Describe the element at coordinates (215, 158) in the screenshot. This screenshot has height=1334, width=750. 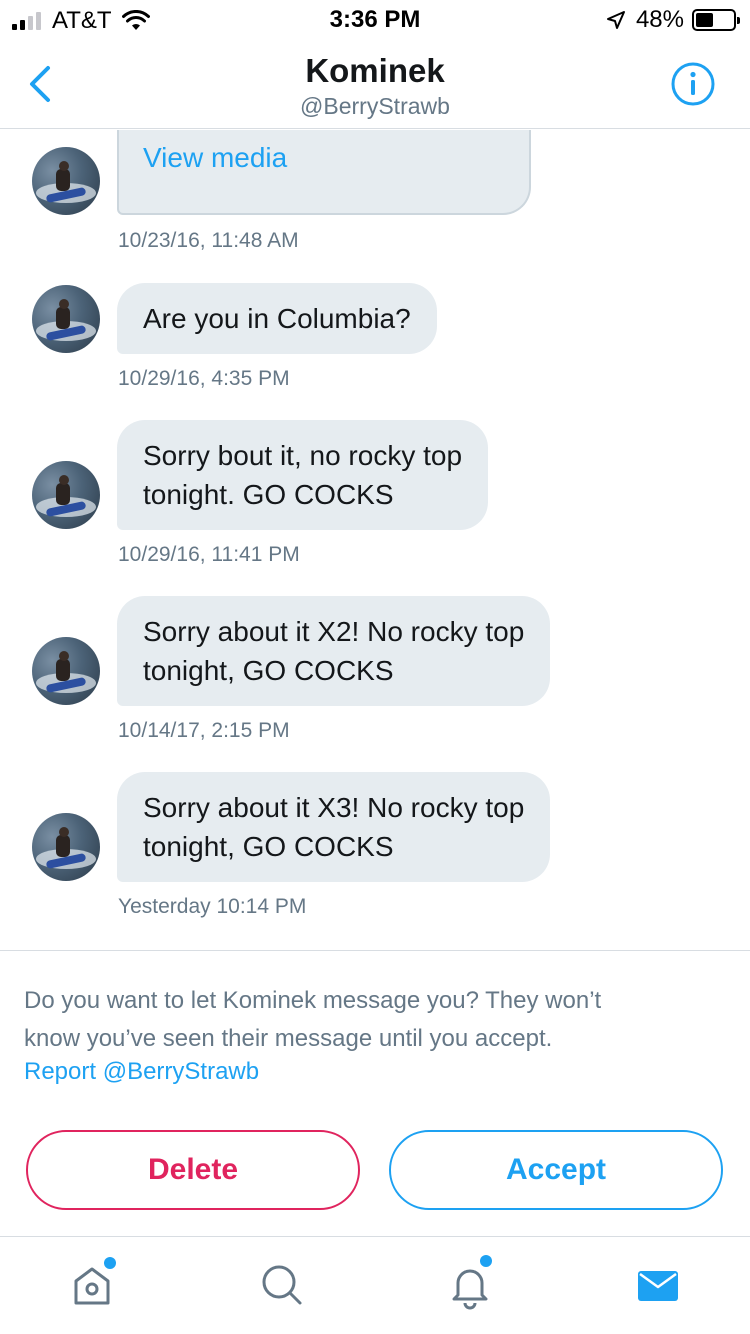
I see `view-media-link: View media` at that location.